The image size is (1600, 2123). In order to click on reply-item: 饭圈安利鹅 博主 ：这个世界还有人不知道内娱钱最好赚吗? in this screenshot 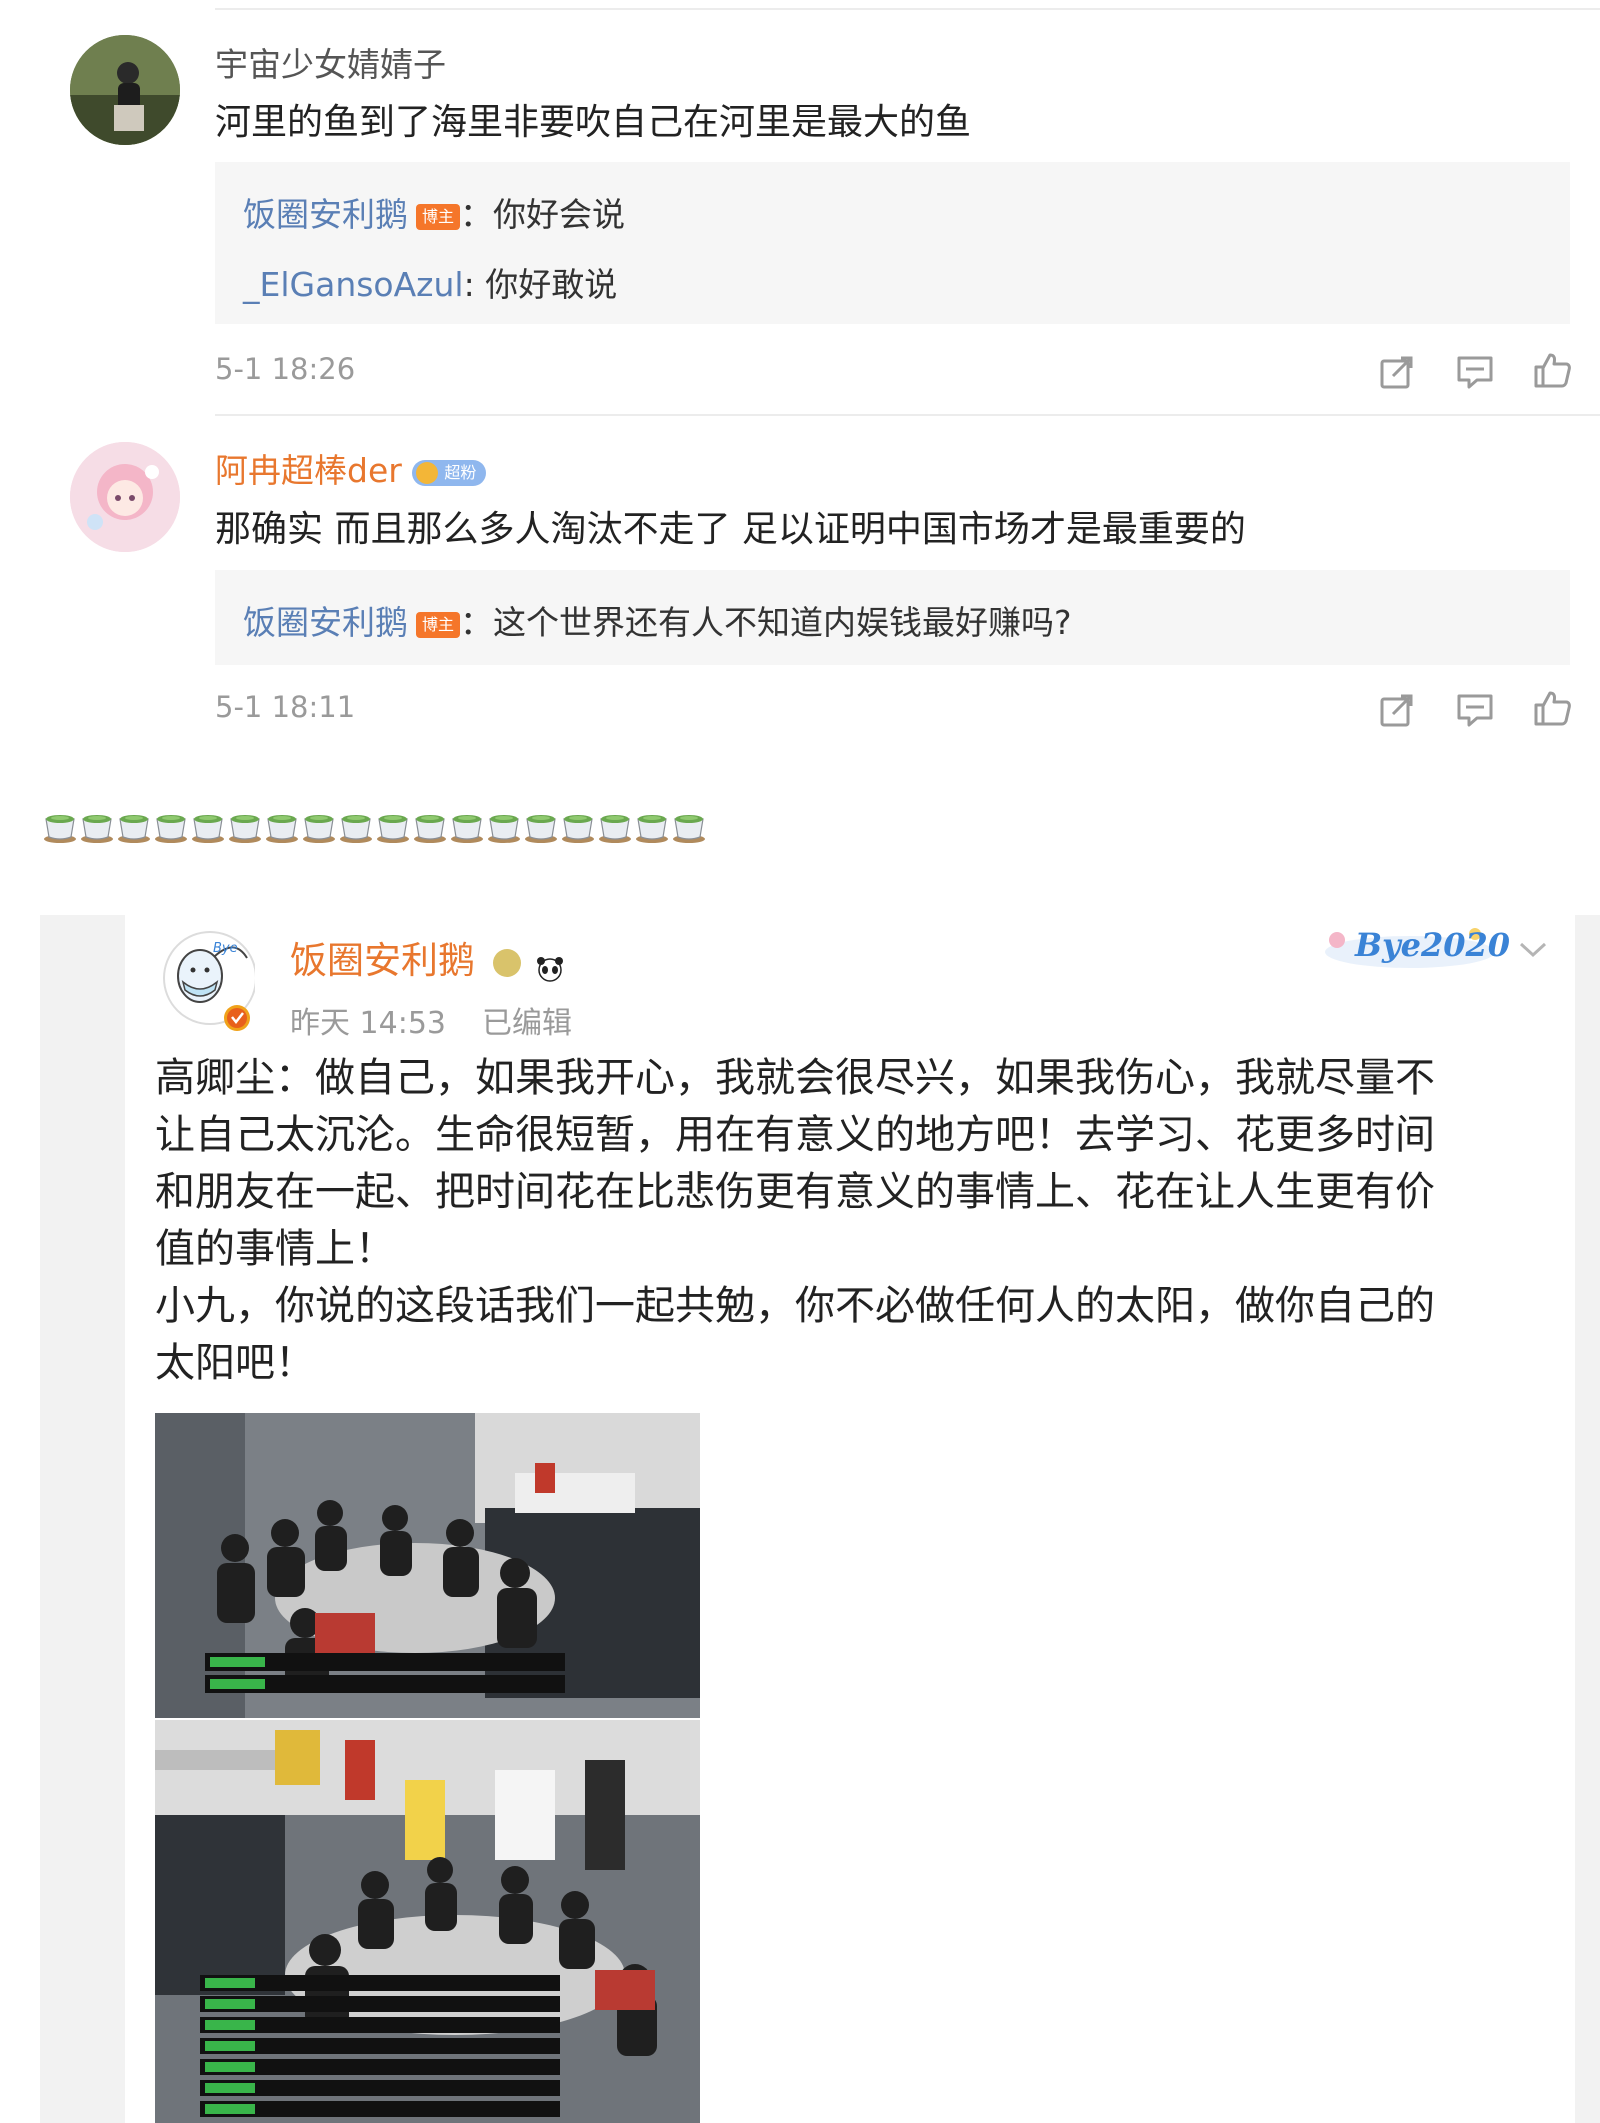, I will do `click(657, 620)`.